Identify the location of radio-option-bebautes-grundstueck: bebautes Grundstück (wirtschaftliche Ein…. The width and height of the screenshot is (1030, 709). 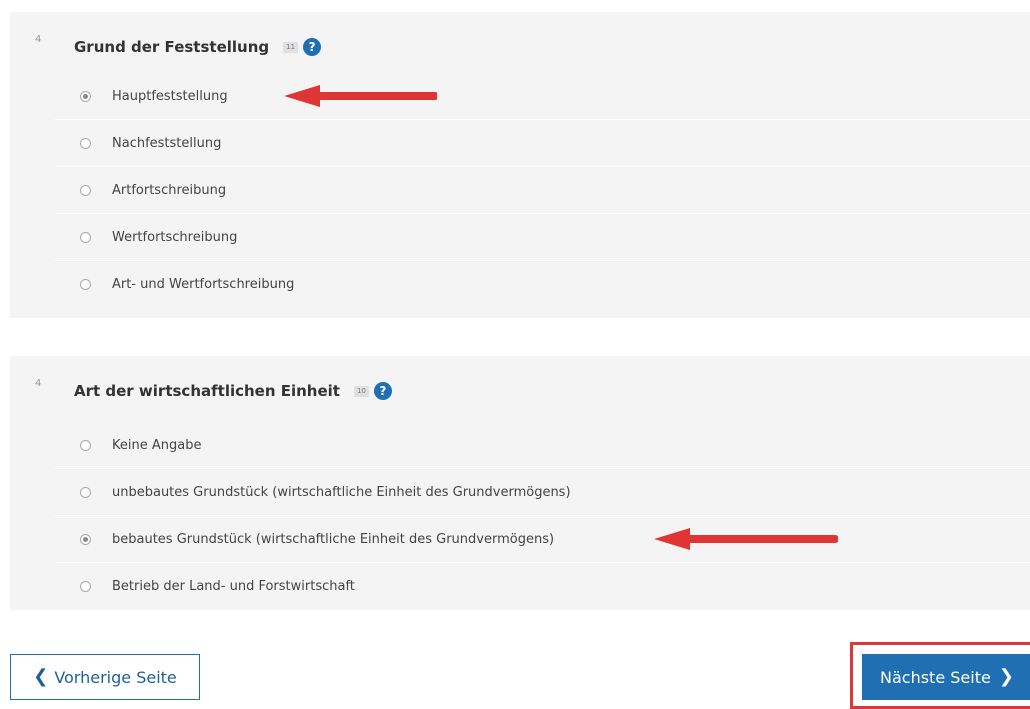
(542, 538).